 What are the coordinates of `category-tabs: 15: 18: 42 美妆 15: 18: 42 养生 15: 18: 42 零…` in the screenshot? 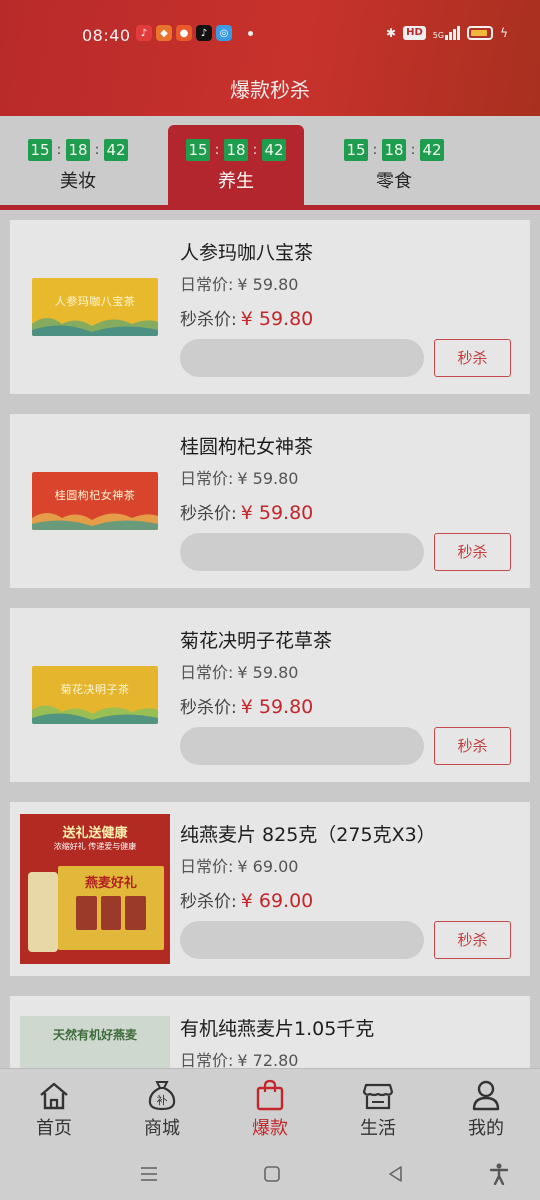 It's located at (270, 163).